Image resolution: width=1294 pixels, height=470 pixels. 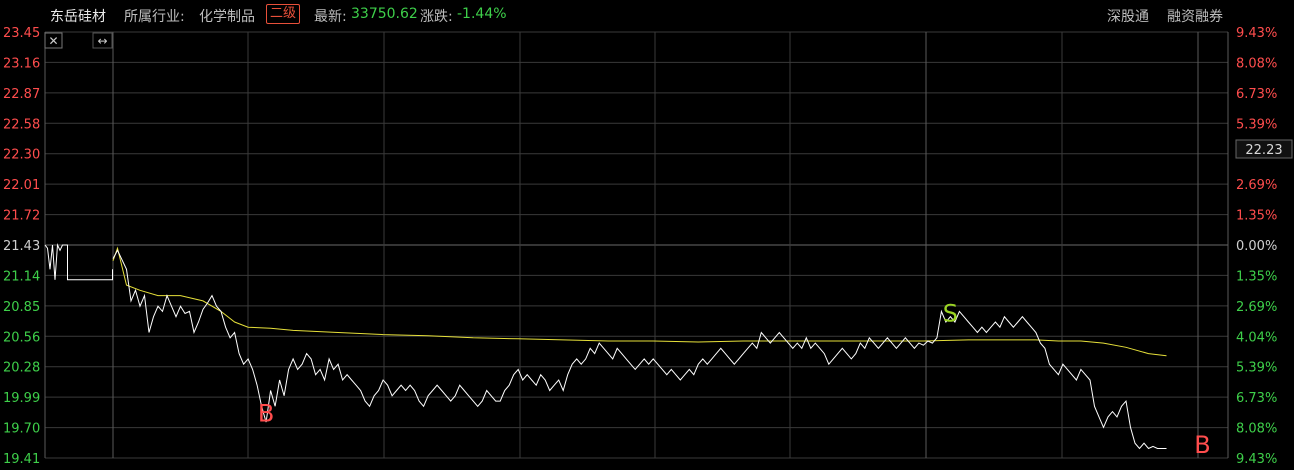 I want to click on resize-icon: ↔, so click(x=102, y=41).